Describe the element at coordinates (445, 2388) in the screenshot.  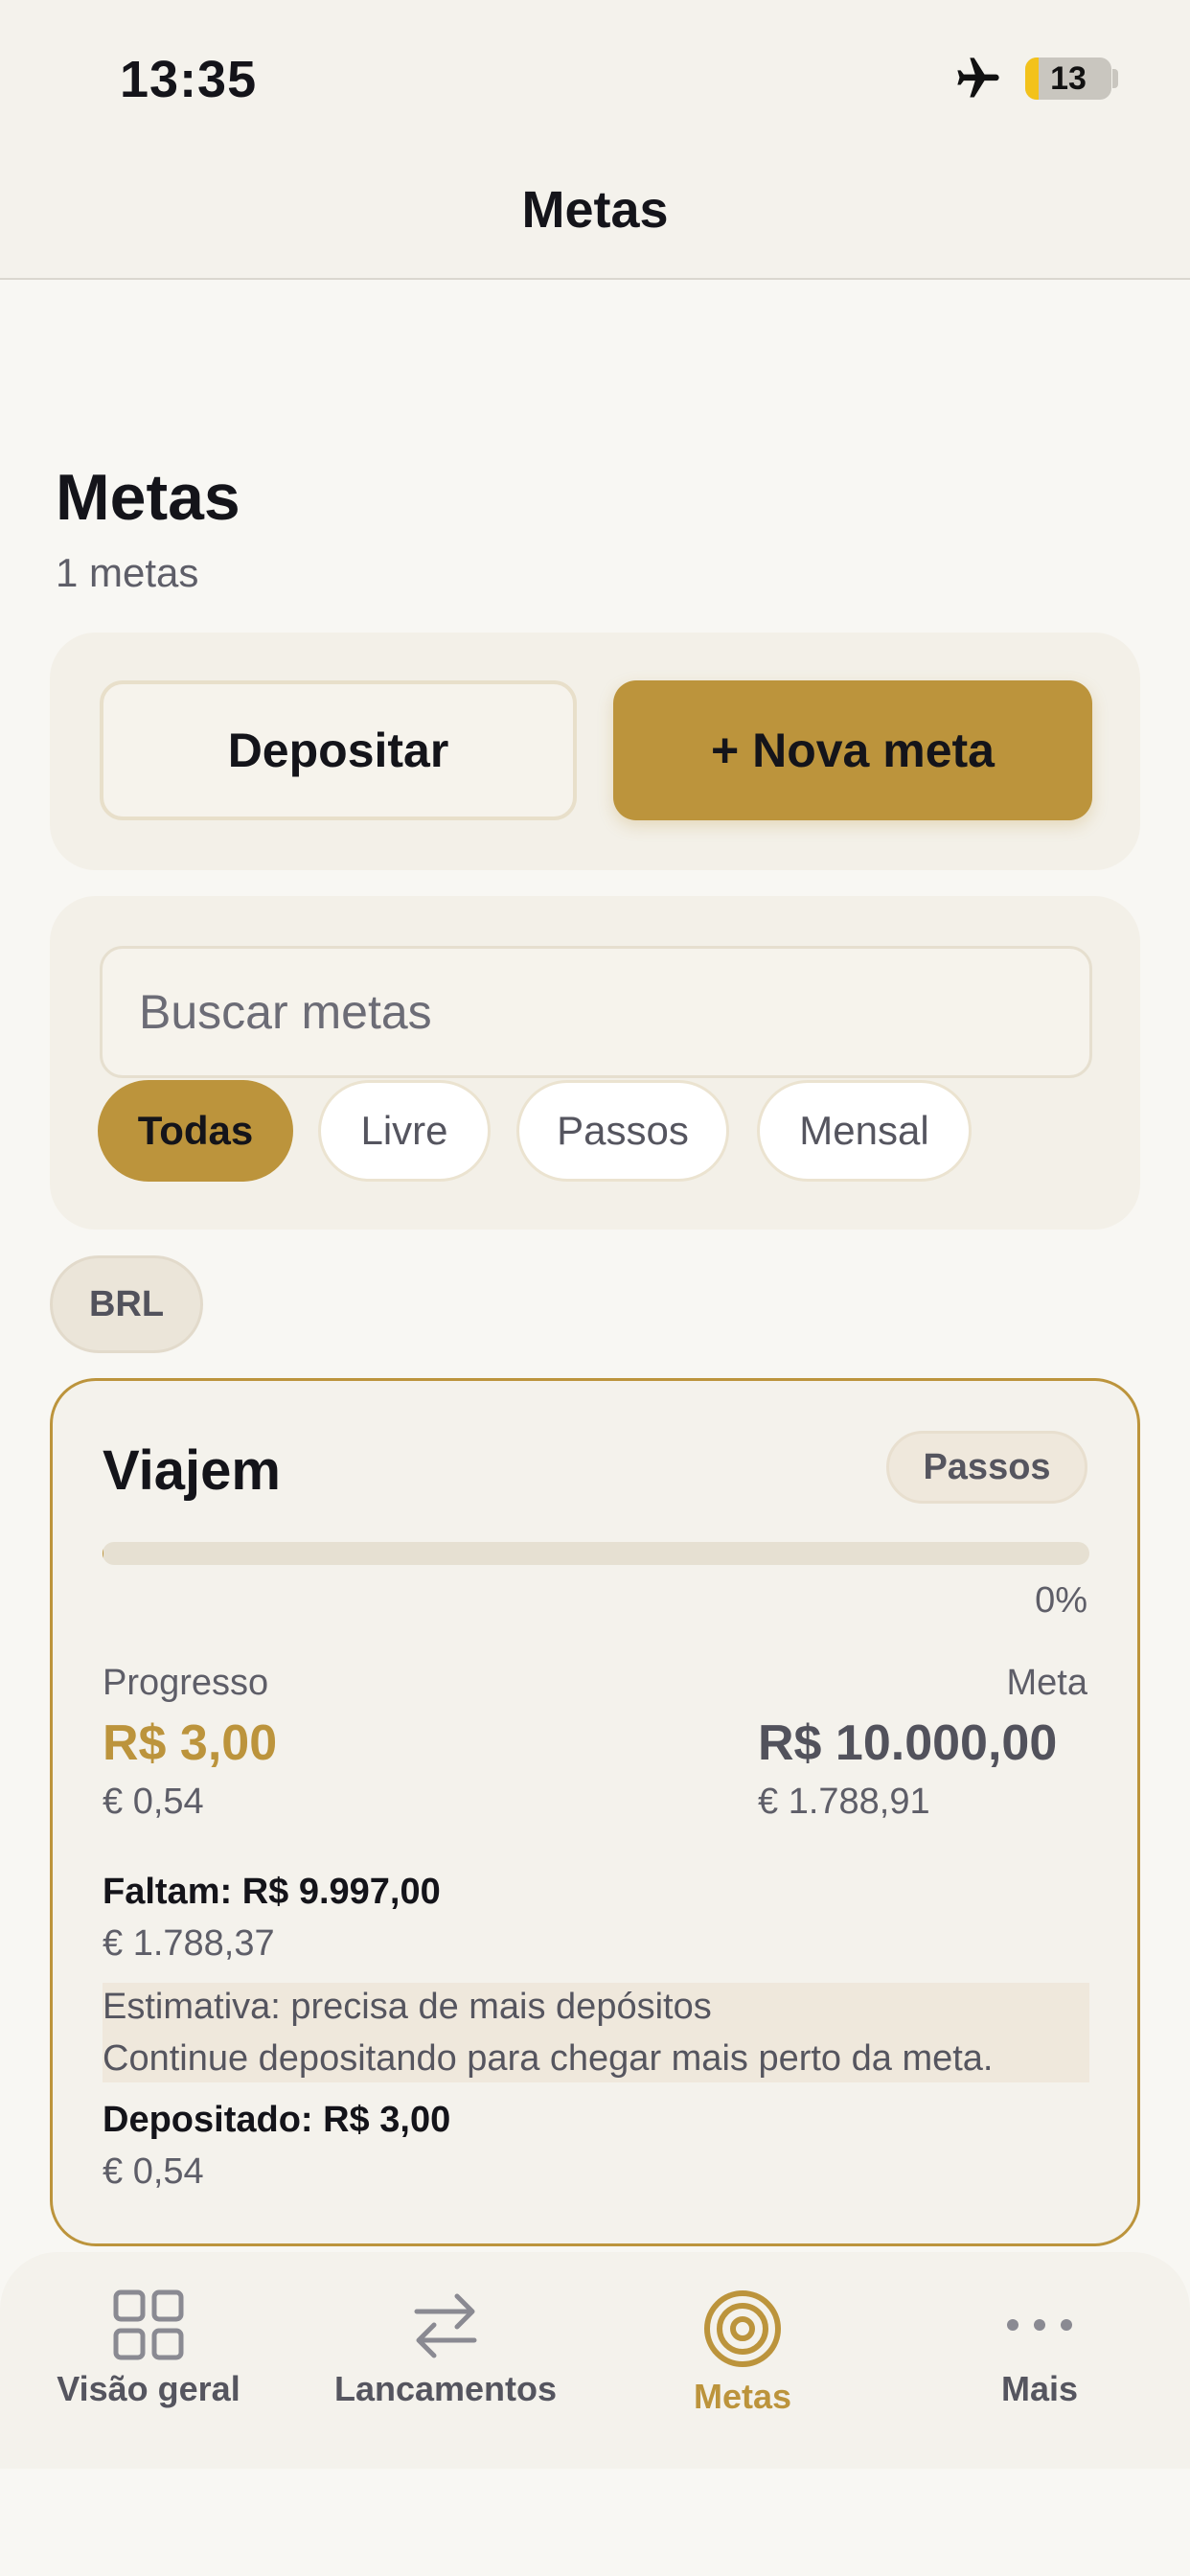
I see `tab-label: Lancamentos` at that location.